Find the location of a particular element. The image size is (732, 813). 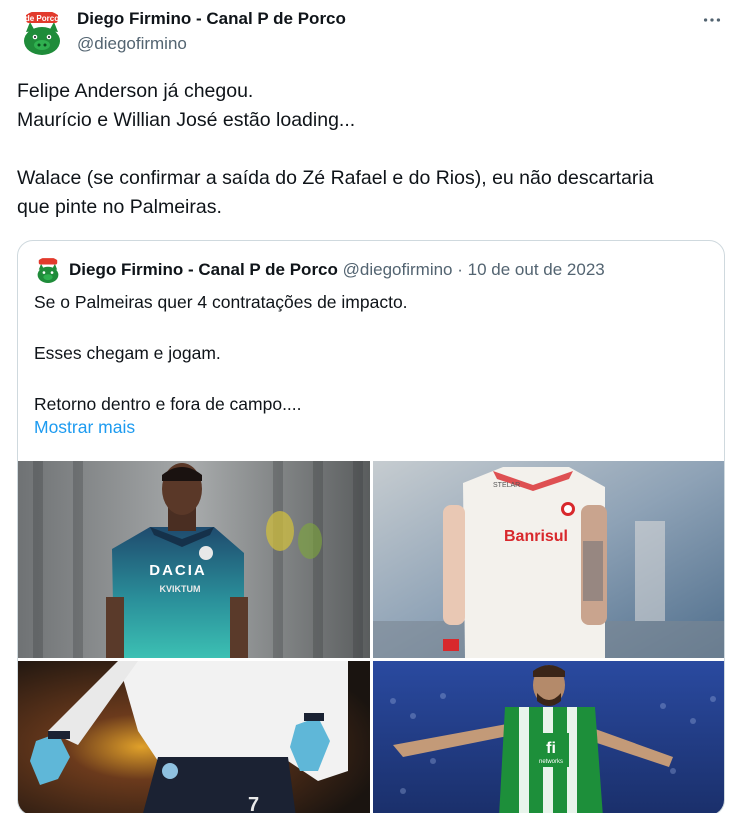

show-more-link: Mostrar mais is located at coordinates (84, 427).